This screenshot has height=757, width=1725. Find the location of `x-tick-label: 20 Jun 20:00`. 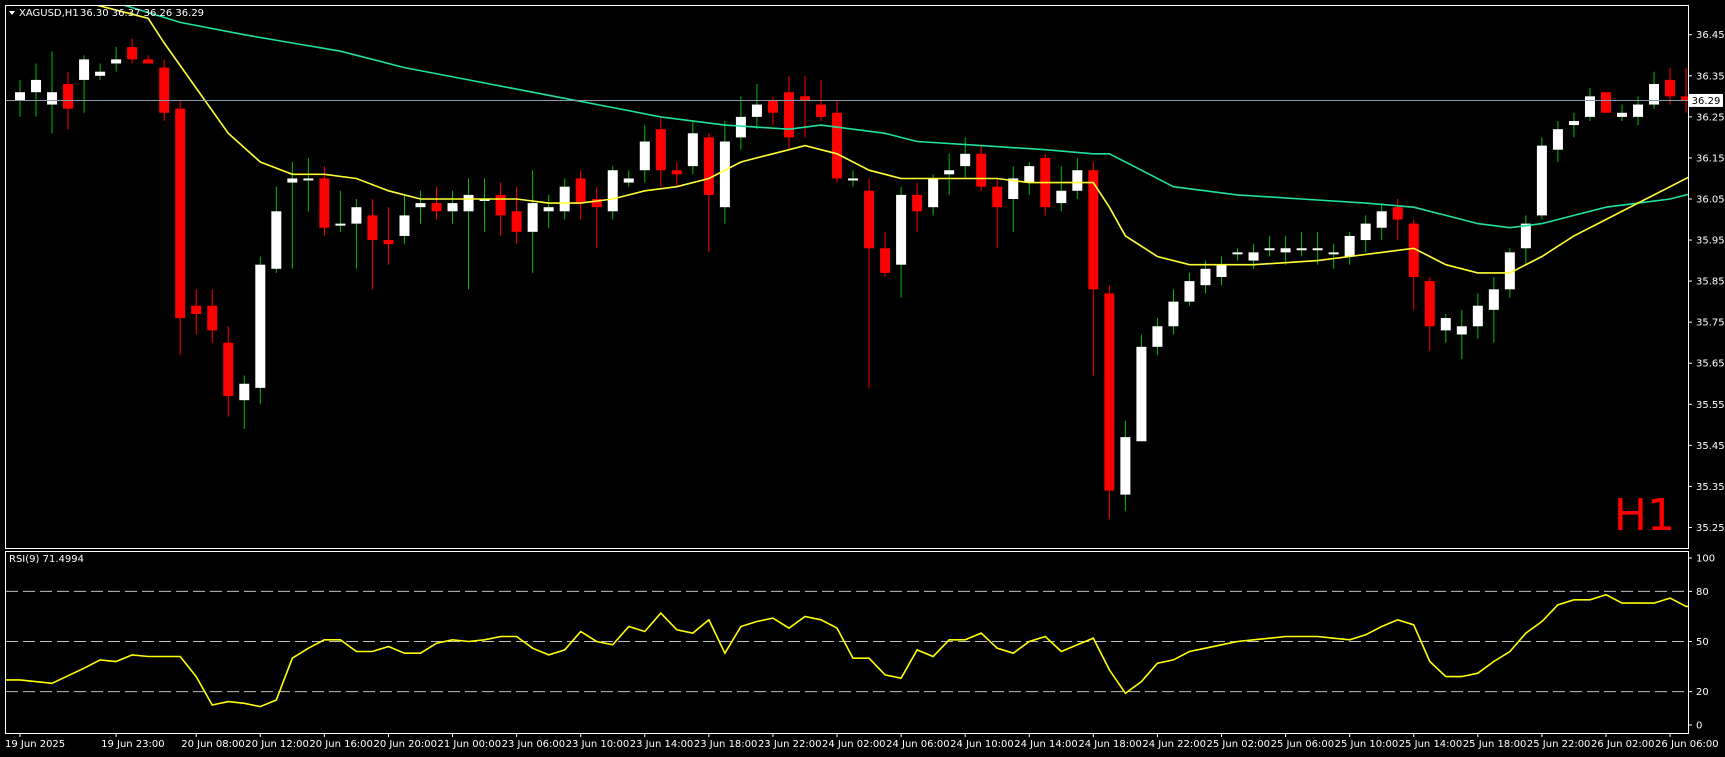

x-tick-label: 20 Jun 20:00 is located at coordinates (405, 744).